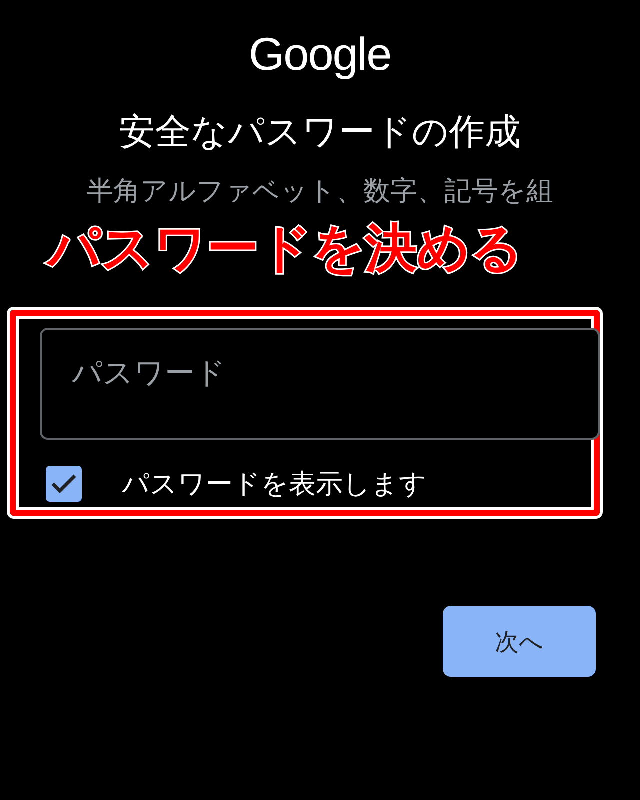 Image resolution: width=640 pixels, height=800 pixels. Describe the element at coordinates (285, 249) in the screenshot. I see `annotation-caption: パスワードを決める` at that location.